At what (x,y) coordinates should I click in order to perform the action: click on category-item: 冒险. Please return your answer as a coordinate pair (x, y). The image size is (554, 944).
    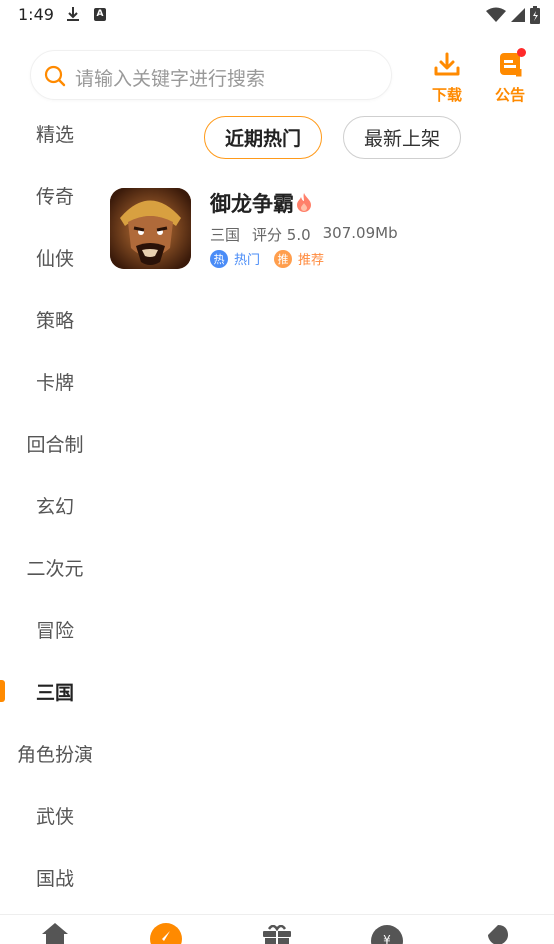
    Looking at the image, I should click on (55, 629).